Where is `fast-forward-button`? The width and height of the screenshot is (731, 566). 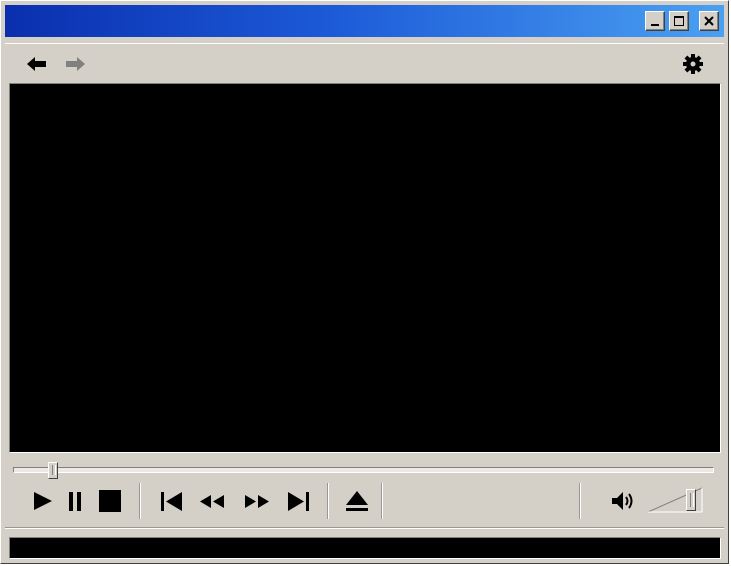 fast-forward-button is located at coordinates (257, 501).